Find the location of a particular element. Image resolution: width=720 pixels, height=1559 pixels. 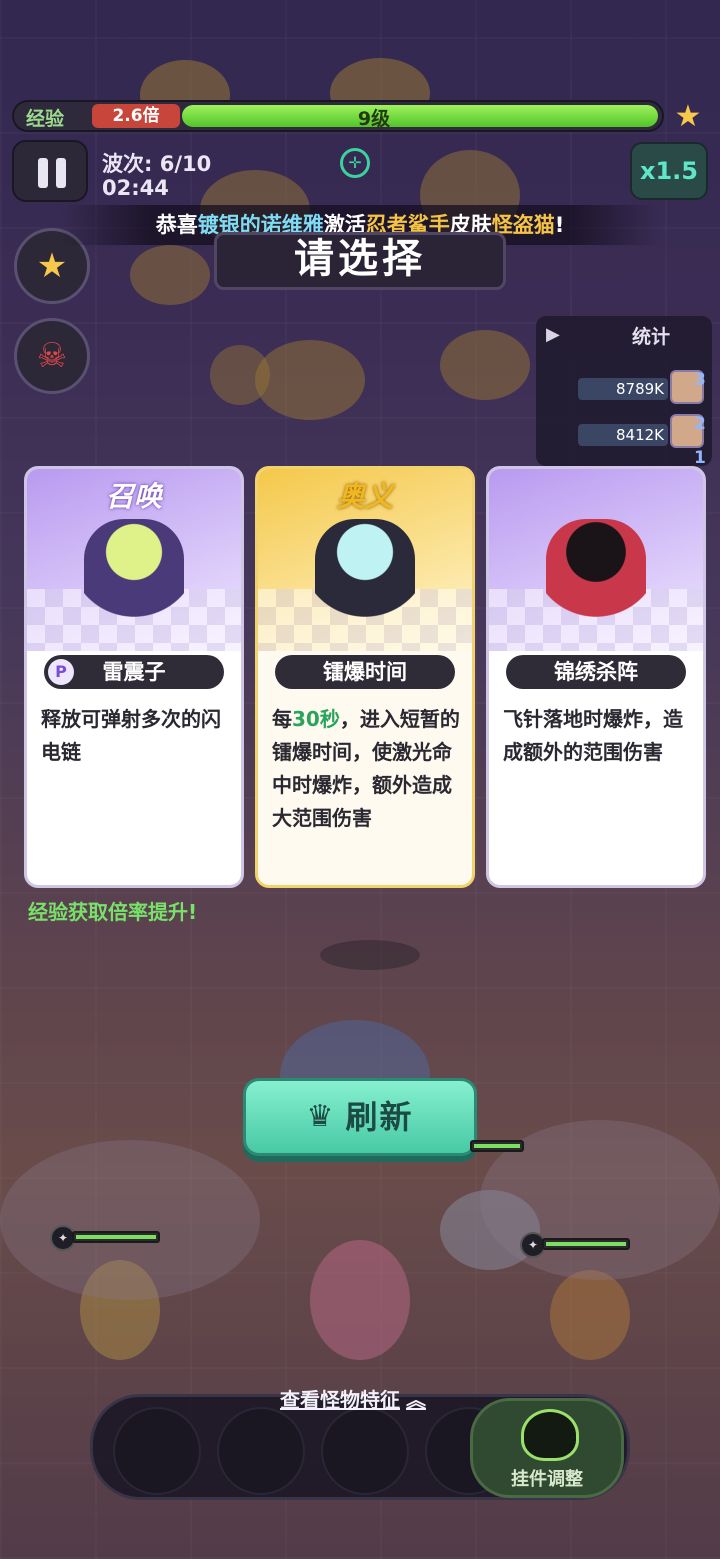

refresh-button: ♛ 刷新 is located at coordinates (360, 1117).